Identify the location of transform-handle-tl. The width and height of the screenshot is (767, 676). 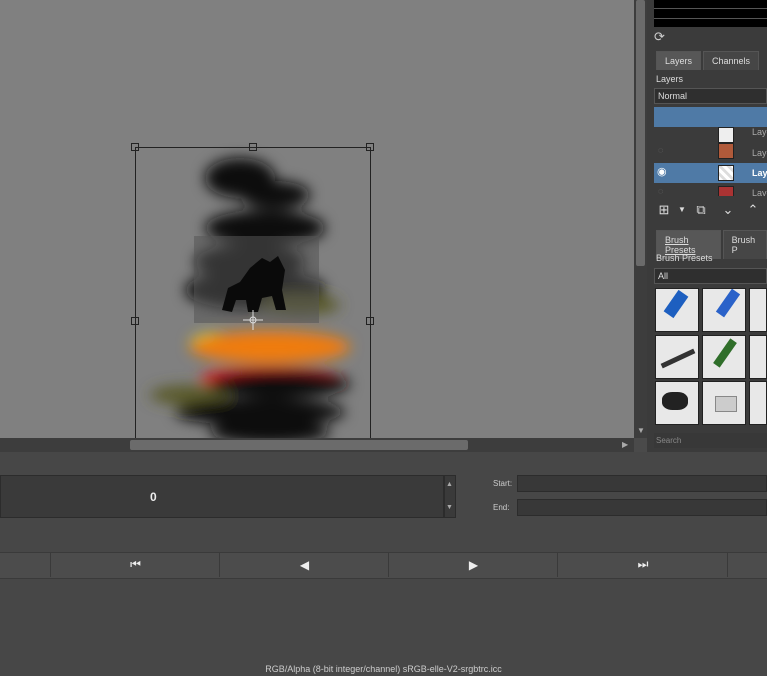
(135, 147).